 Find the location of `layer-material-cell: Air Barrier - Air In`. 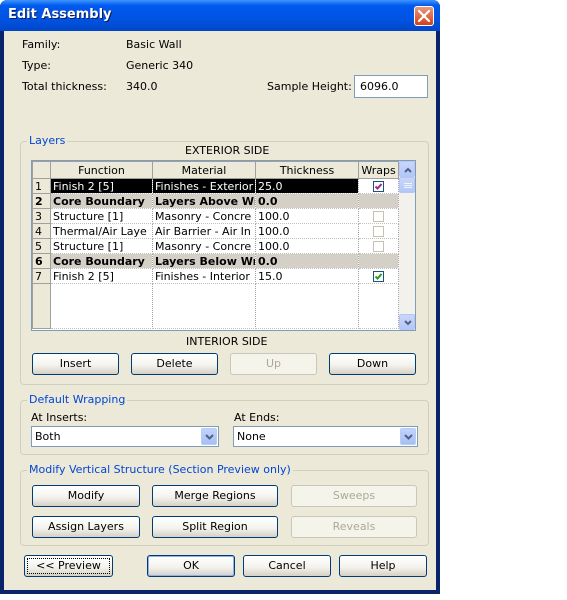

layer-material-cell: Air Barrier - Air In is located at coordinates (204, 231).